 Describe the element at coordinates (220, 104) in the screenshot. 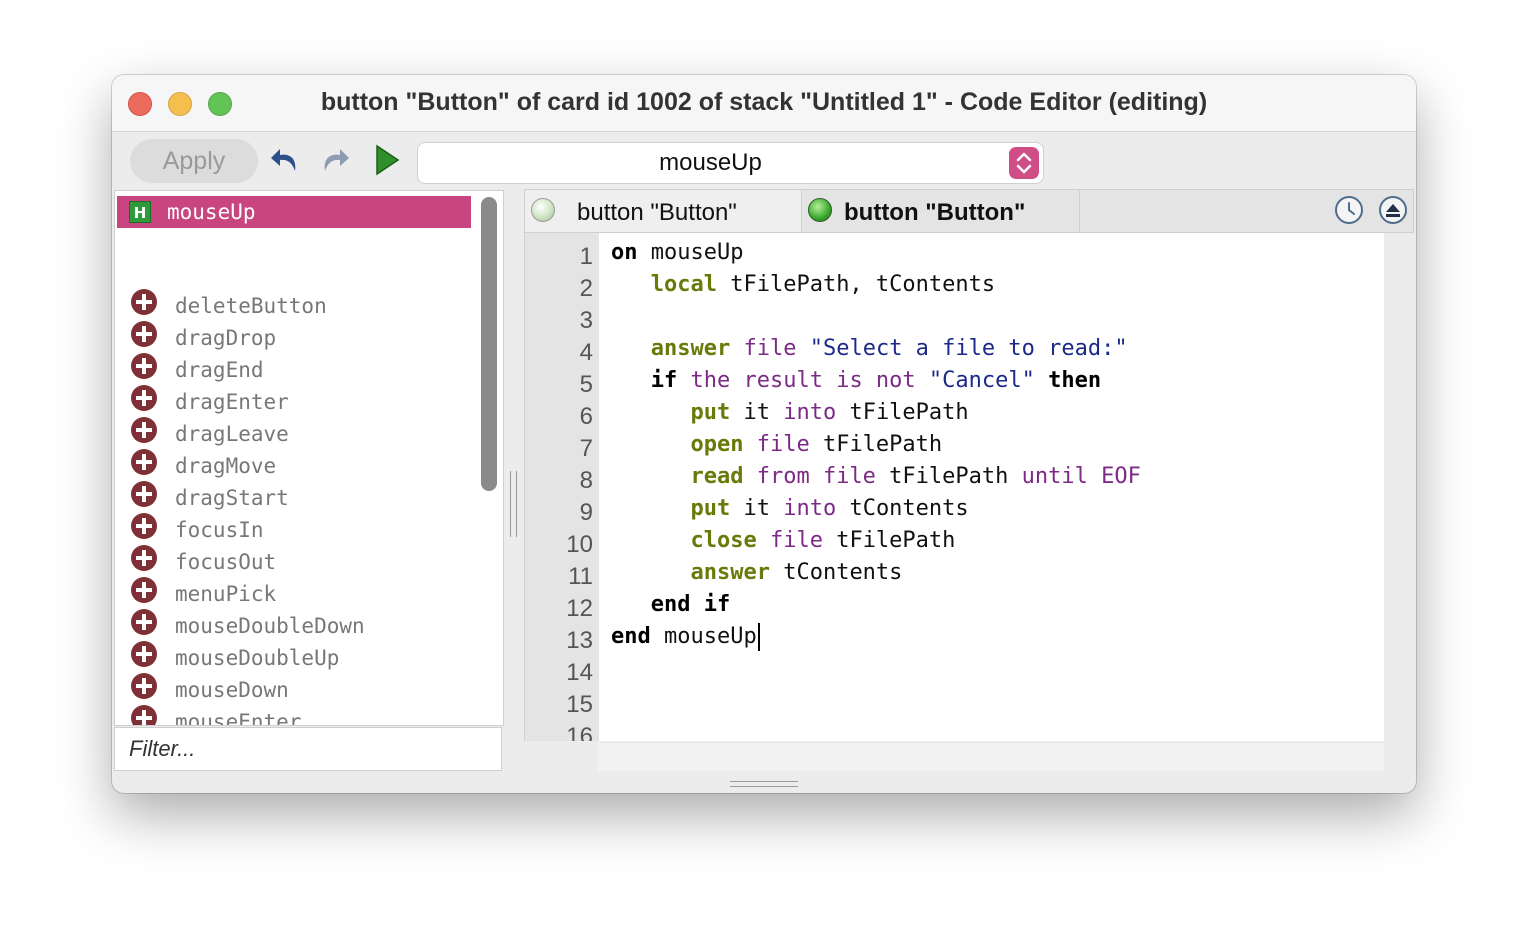

I see `zoom-window-button` at that location.